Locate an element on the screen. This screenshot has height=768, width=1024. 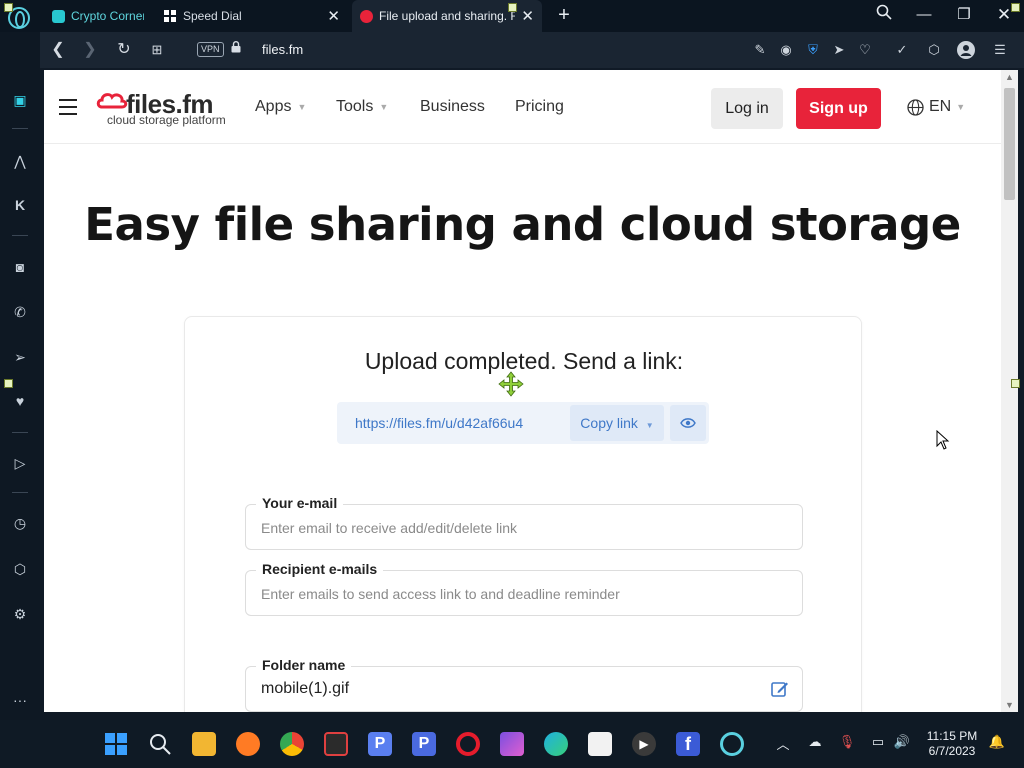
media-player-icon: ▶ is located at coordinates (644, 744).